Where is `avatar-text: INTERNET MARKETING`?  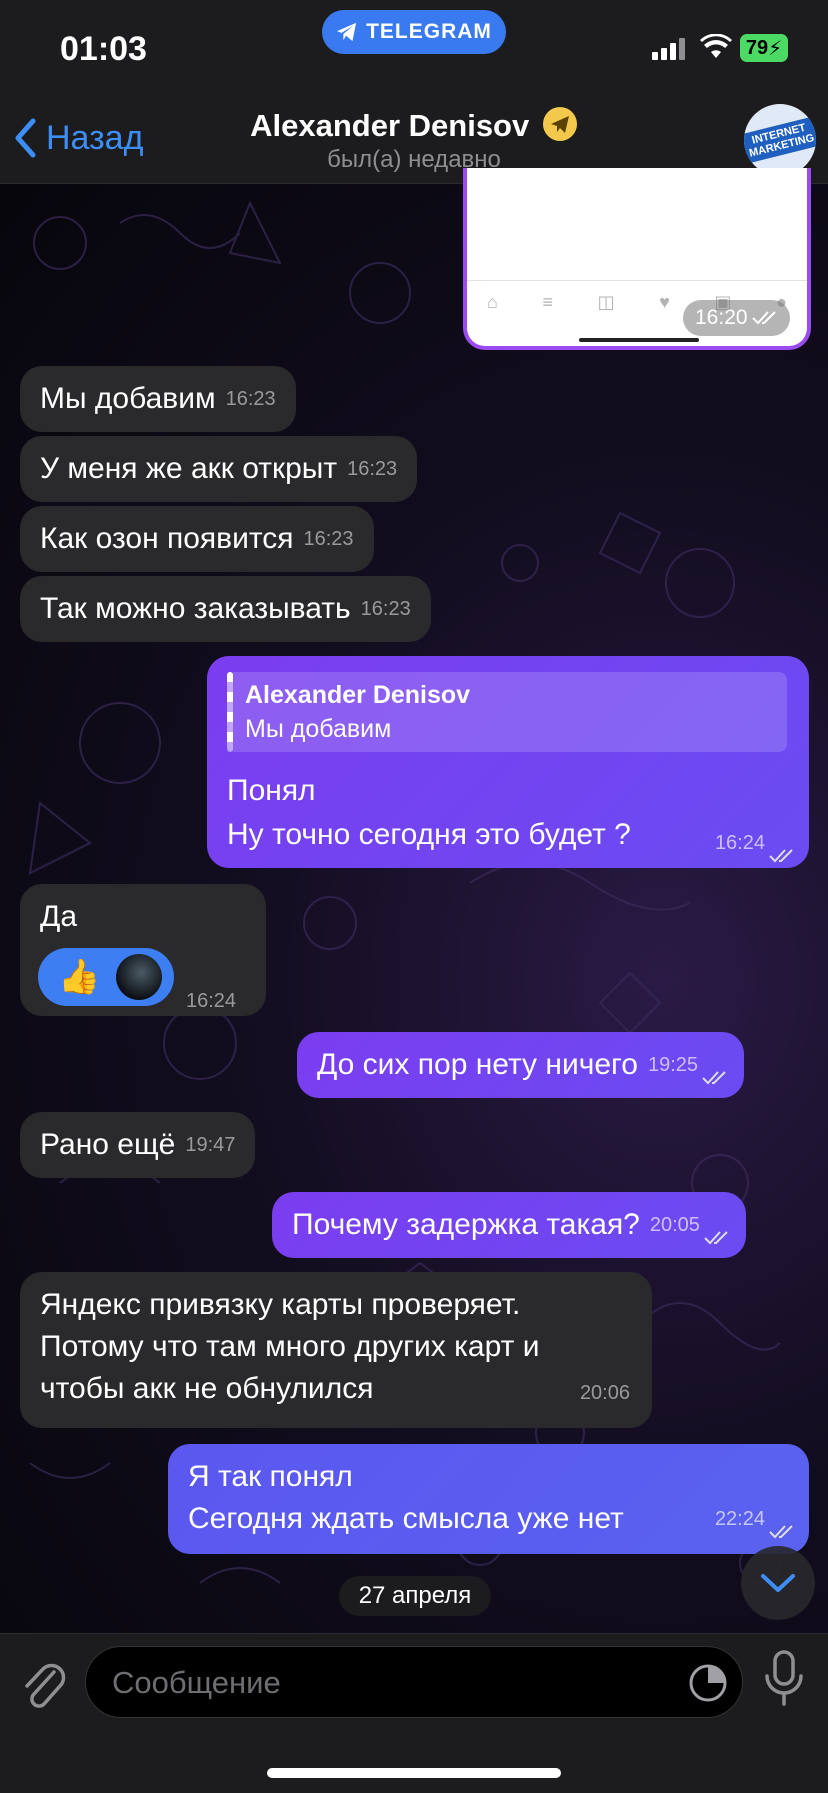
avatar-text: INTERNET MARKETING is located at coordinates (780, 140).